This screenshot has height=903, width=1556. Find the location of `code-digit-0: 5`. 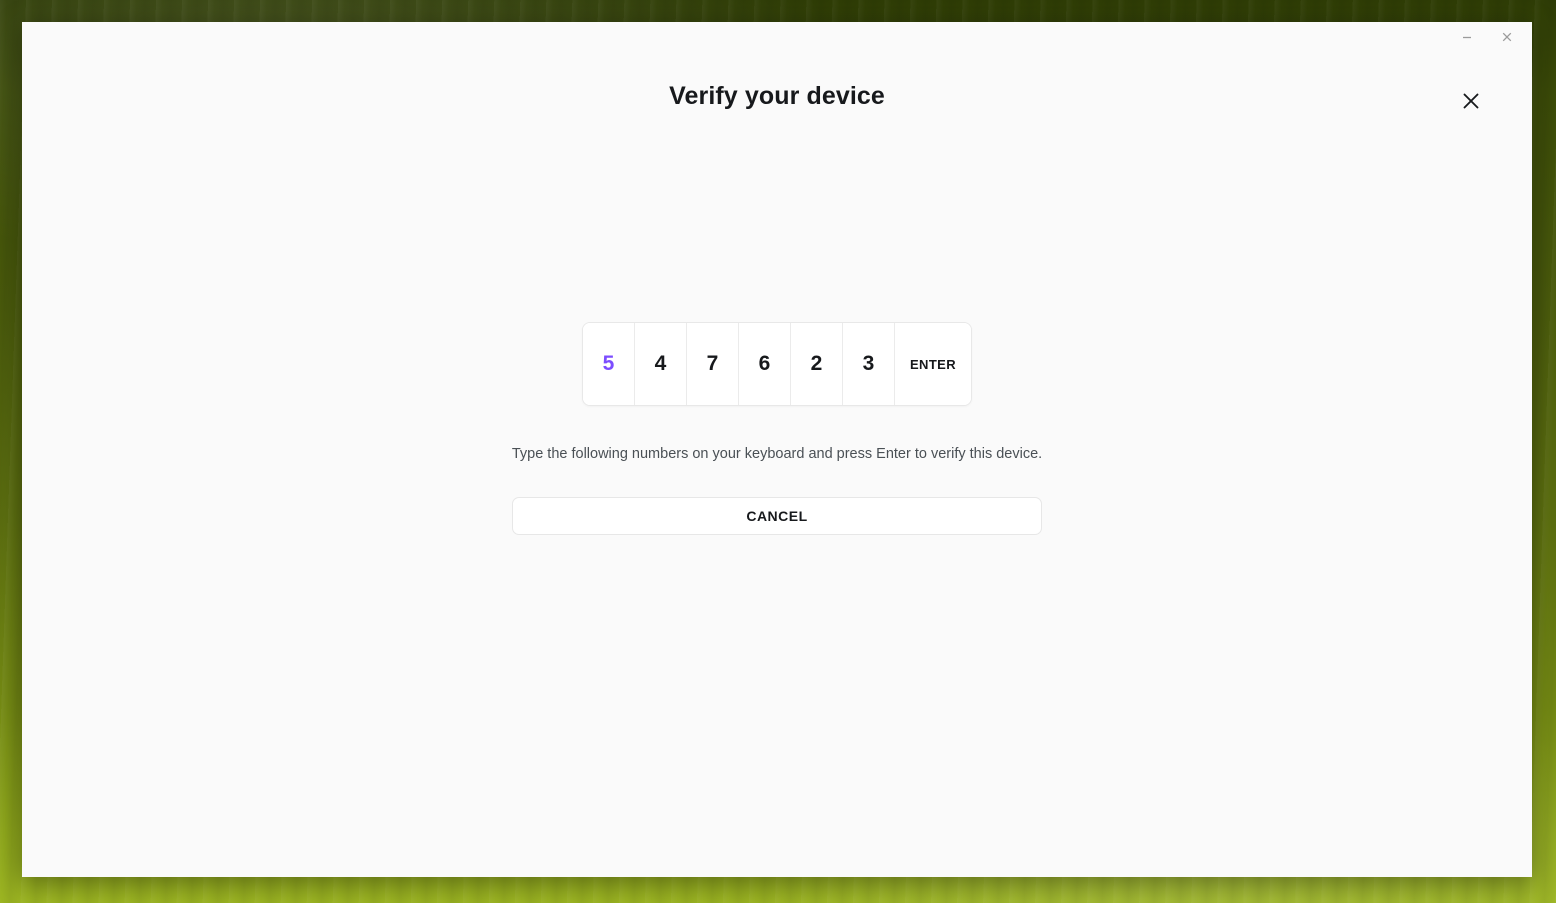

code-digit-0: 5 is located at coordinates (609, 364).